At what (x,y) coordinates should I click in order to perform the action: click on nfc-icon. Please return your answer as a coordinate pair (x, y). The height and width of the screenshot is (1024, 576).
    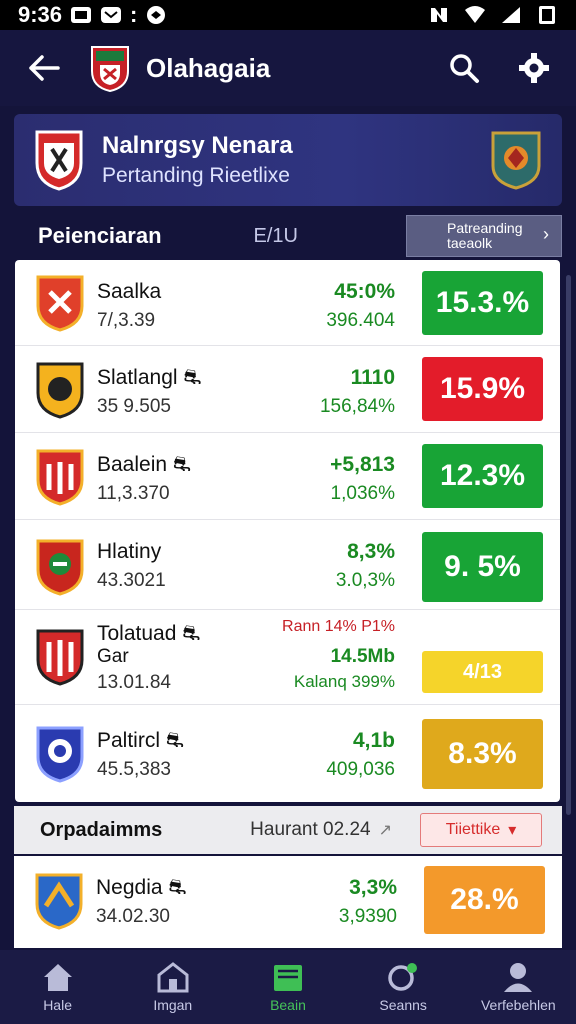
    Looking at the image, I should click on (439, 15).